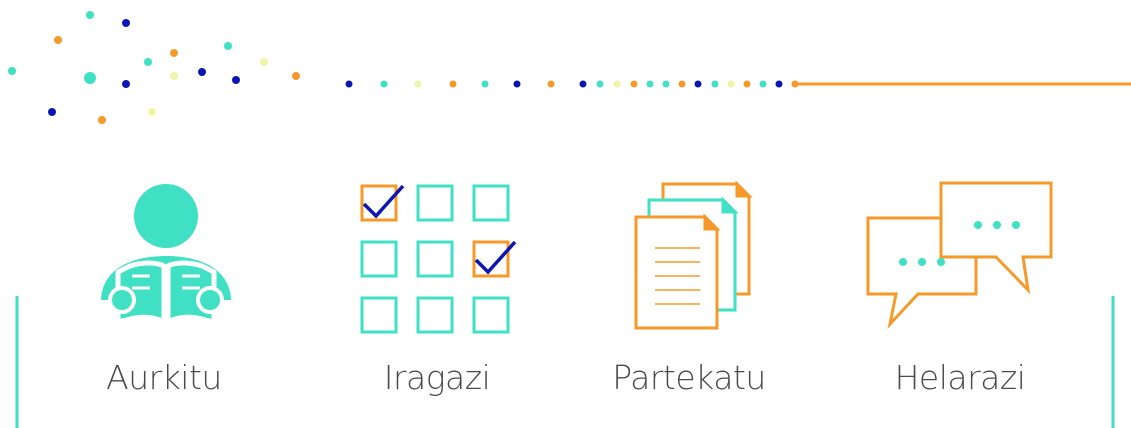 The width and height of the screenshot is (1131, 428). Describe the element at coordinates (166, 254) in the screenshot. I see `person-reading-icon` at that location.